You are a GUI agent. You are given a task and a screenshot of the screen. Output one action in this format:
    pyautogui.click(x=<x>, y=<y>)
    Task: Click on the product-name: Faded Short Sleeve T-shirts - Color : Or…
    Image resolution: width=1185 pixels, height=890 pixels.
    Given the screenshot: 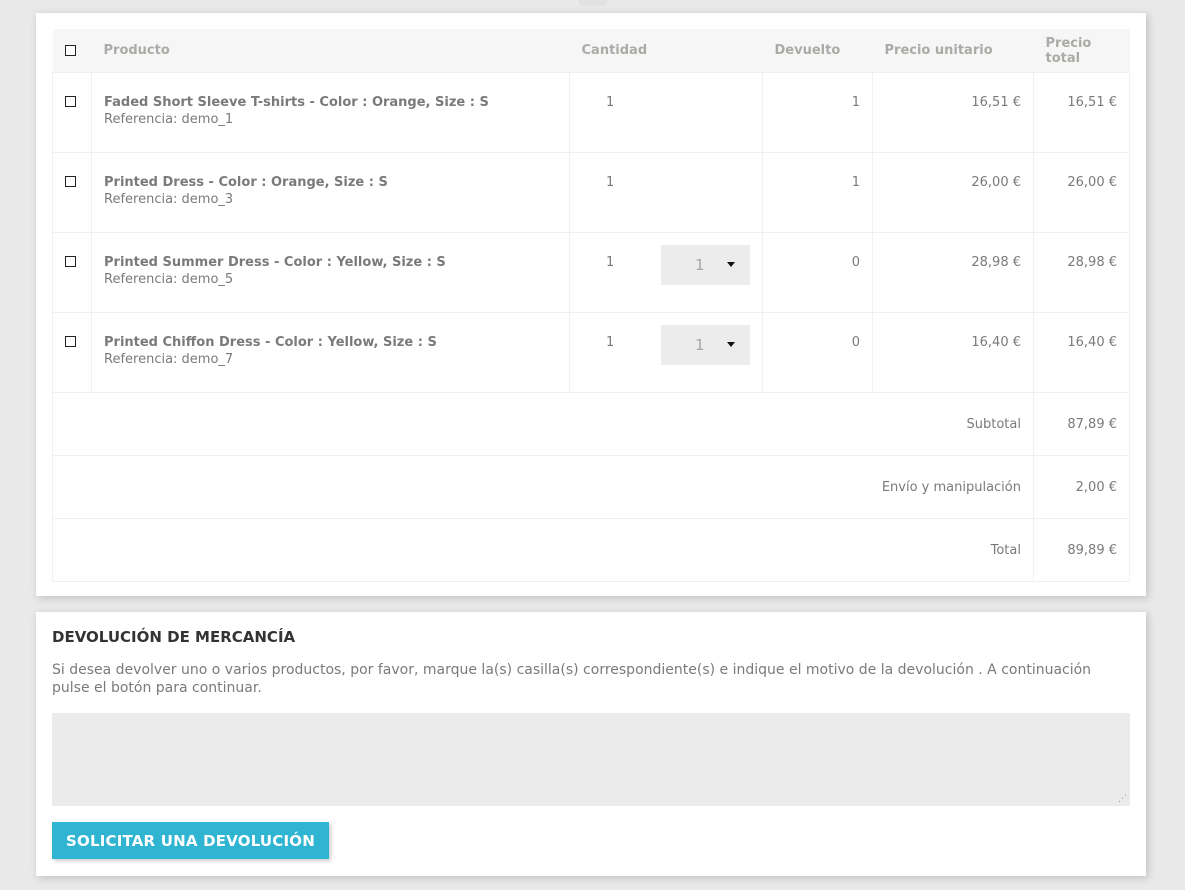 What is the action you would take?
    pyautogui.click(x=296, y=102)
    